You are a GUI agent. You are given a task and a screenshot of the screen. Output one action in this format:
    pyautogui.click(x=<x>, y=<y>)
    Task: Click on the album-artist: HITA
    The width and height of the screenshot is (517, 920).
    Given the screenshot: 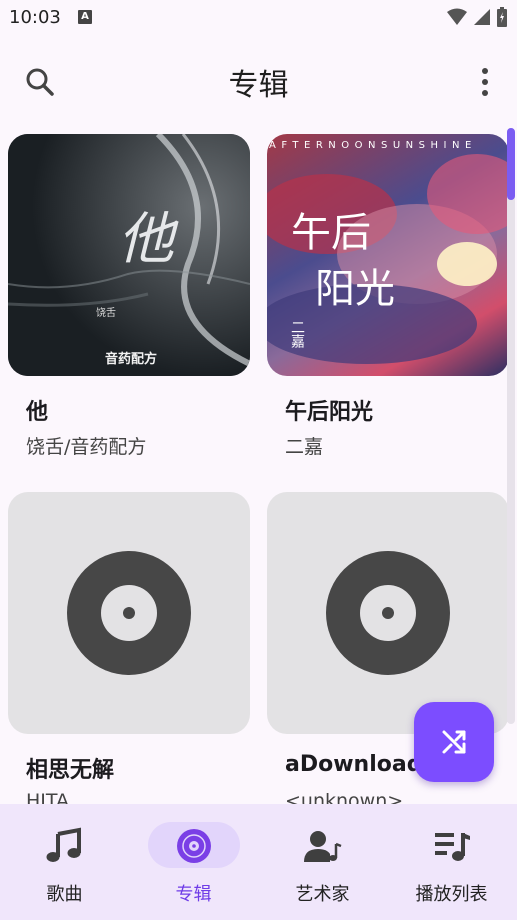 What is the action you would take?
    pyautogui.click(x=48, y=797)
    